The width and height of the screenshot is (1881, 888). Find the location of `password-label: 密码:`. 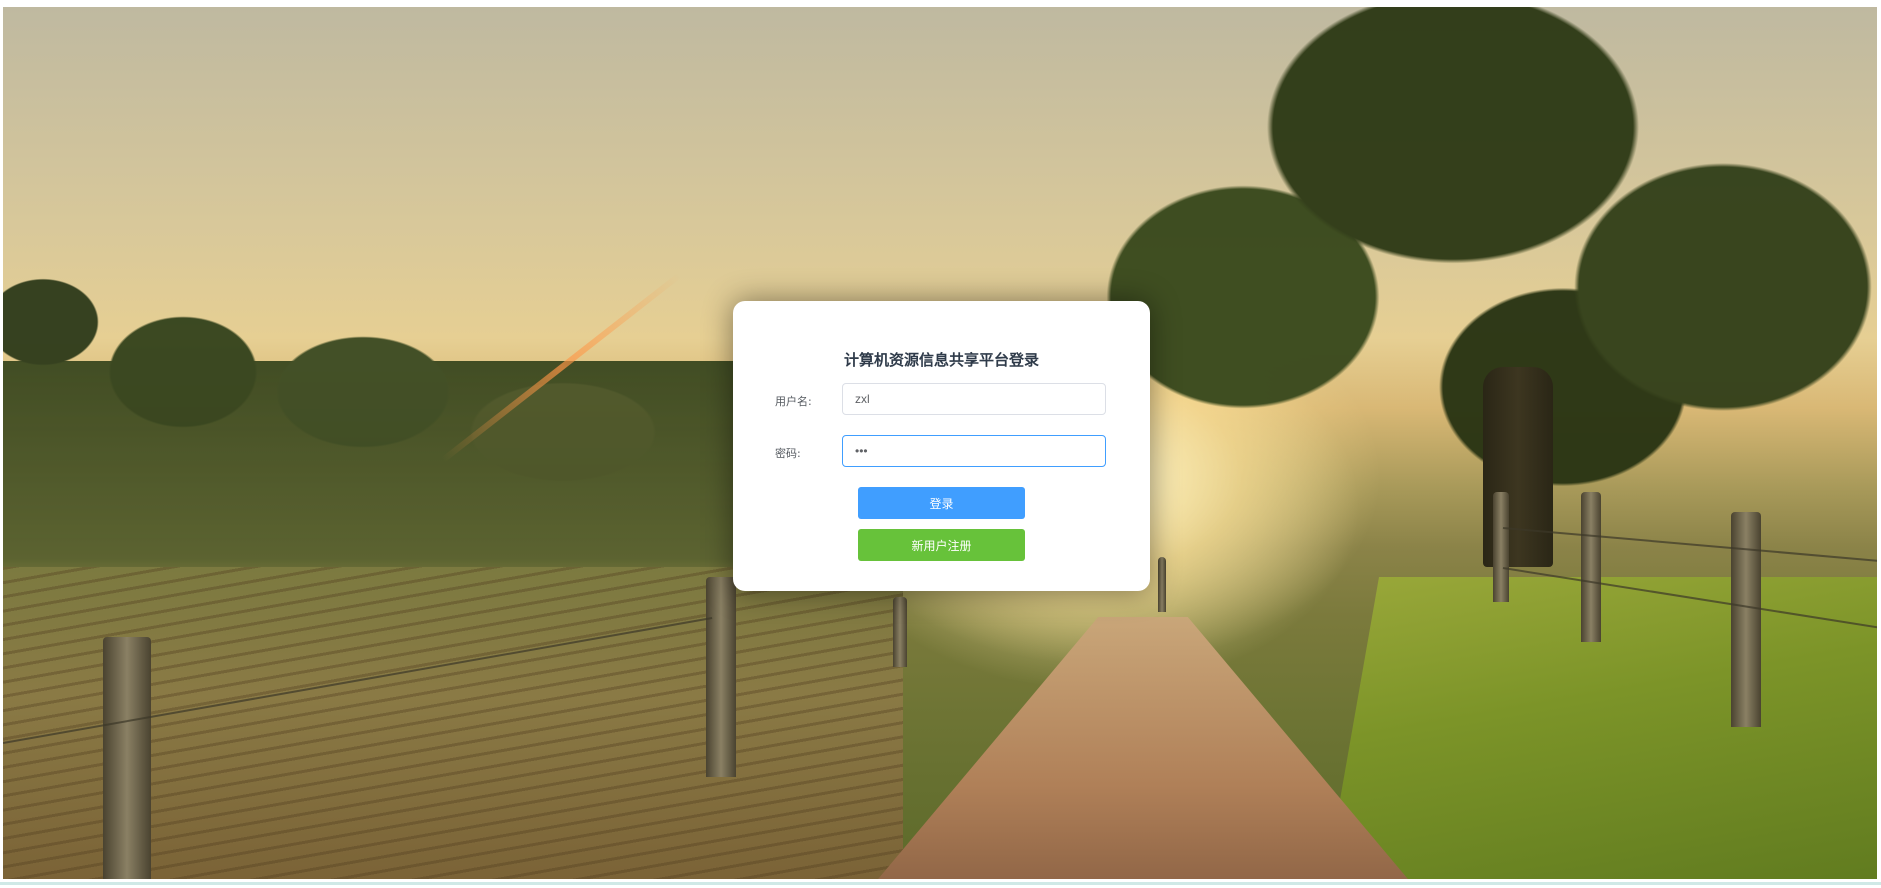

password-label: 密码: is located at coordinates (788, 453).